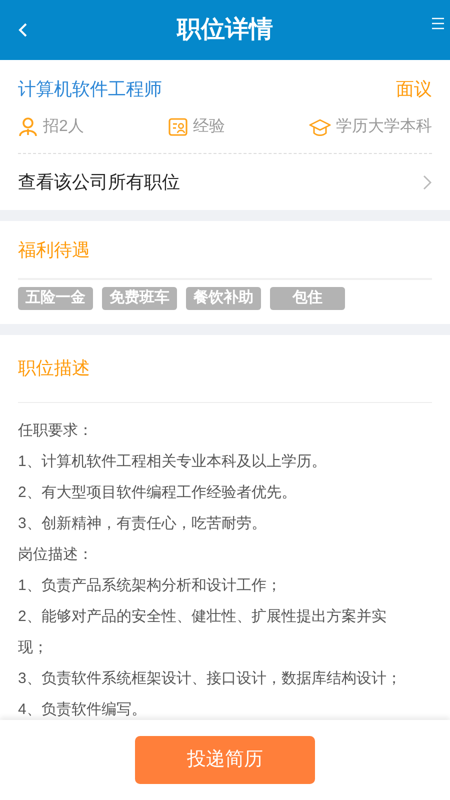 This screenshot has height=800, width=450. What do you see at coordinates (225, 182) in the screenshot?
I see `company-jobs-link: 查看该公司所有职位` at bounding box center [225, 182].